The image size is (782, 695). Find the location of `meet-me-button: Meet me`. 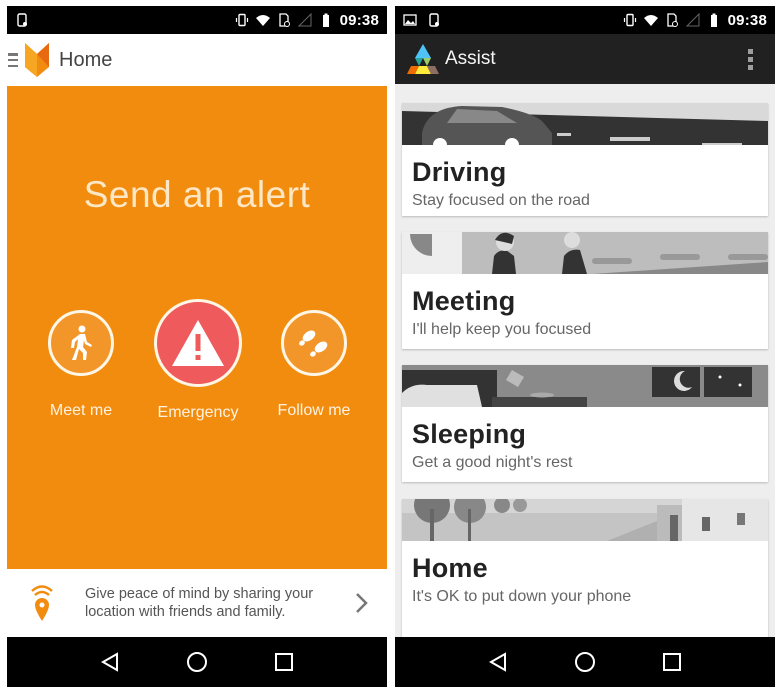

meet-me-button: Meet me is located at coordinates (81, 359).